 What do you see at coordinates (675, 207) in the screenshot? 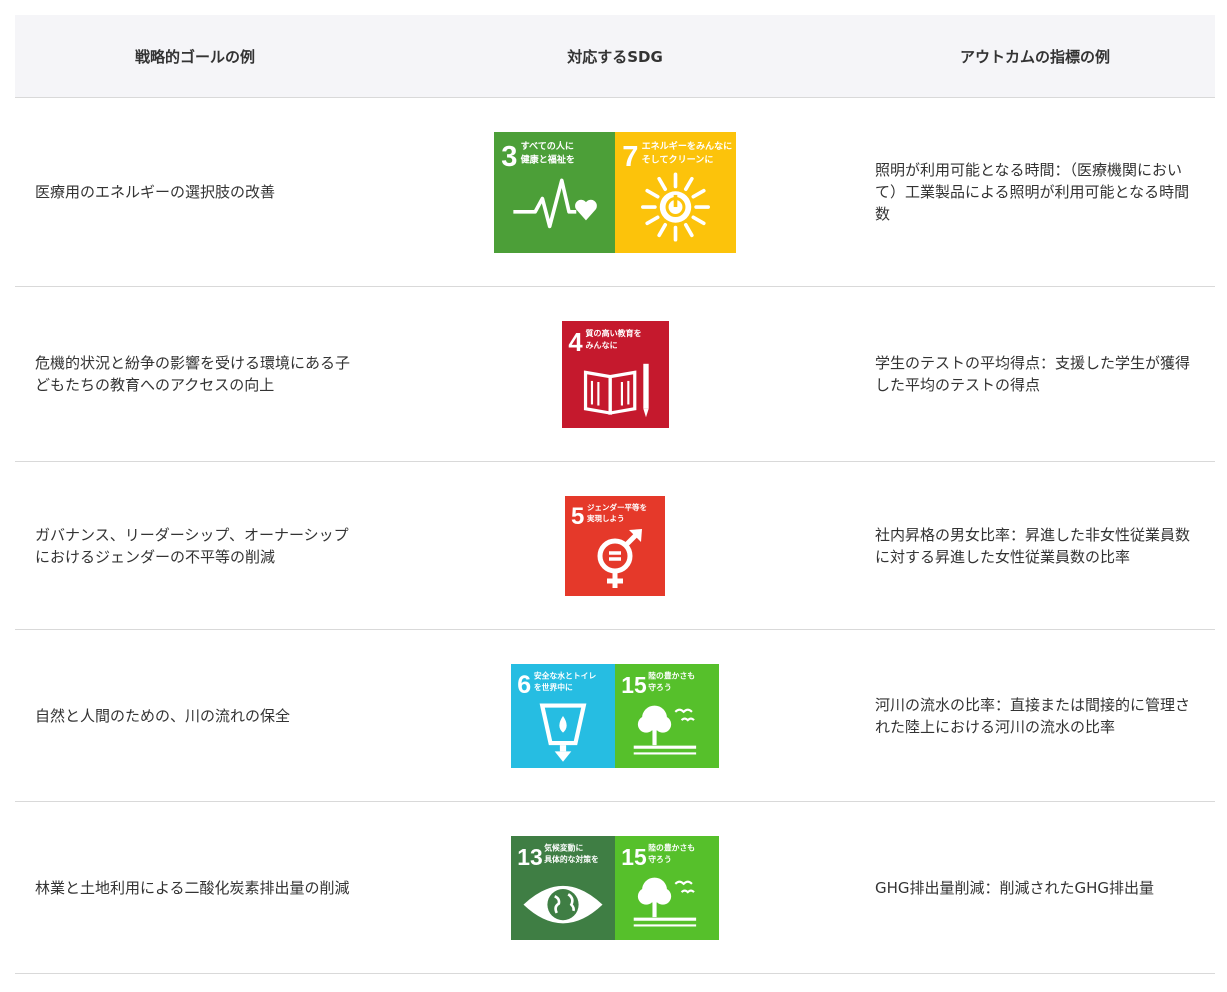
I see `sun-power-icon` at bounding box center [675, 207].